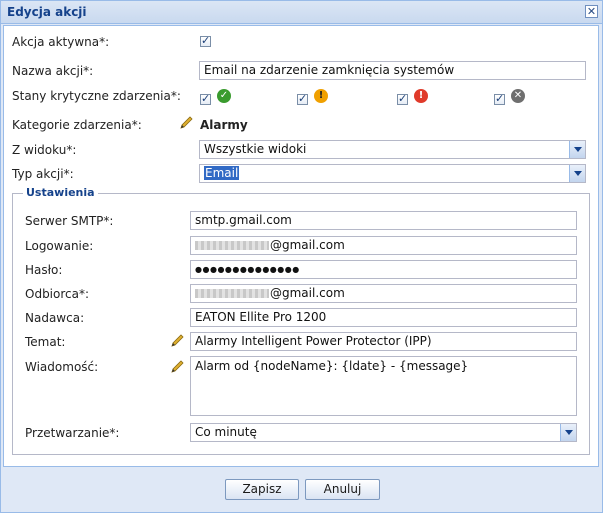 The image size is (603, 513). Describe the element at coordinates (262, 489) in the screenshot. I see `save-button: Zapisz` at that location.